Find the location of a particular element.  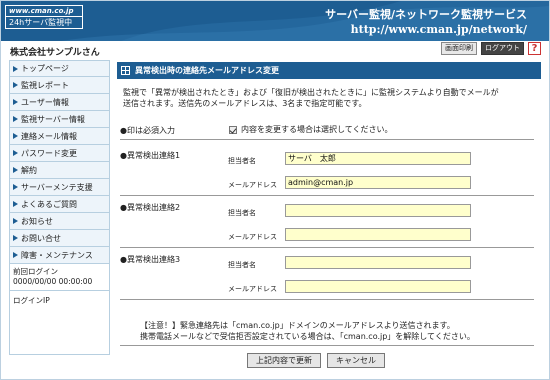

contact-2-email-input is located at coordinates (378, 234).